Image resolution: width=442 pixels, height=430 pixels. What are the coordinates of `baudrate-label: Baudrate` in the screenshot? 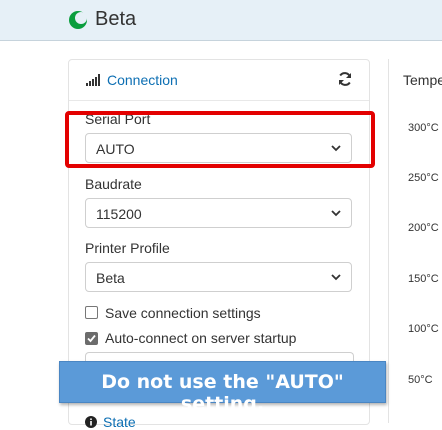 It's located at (113, 184).